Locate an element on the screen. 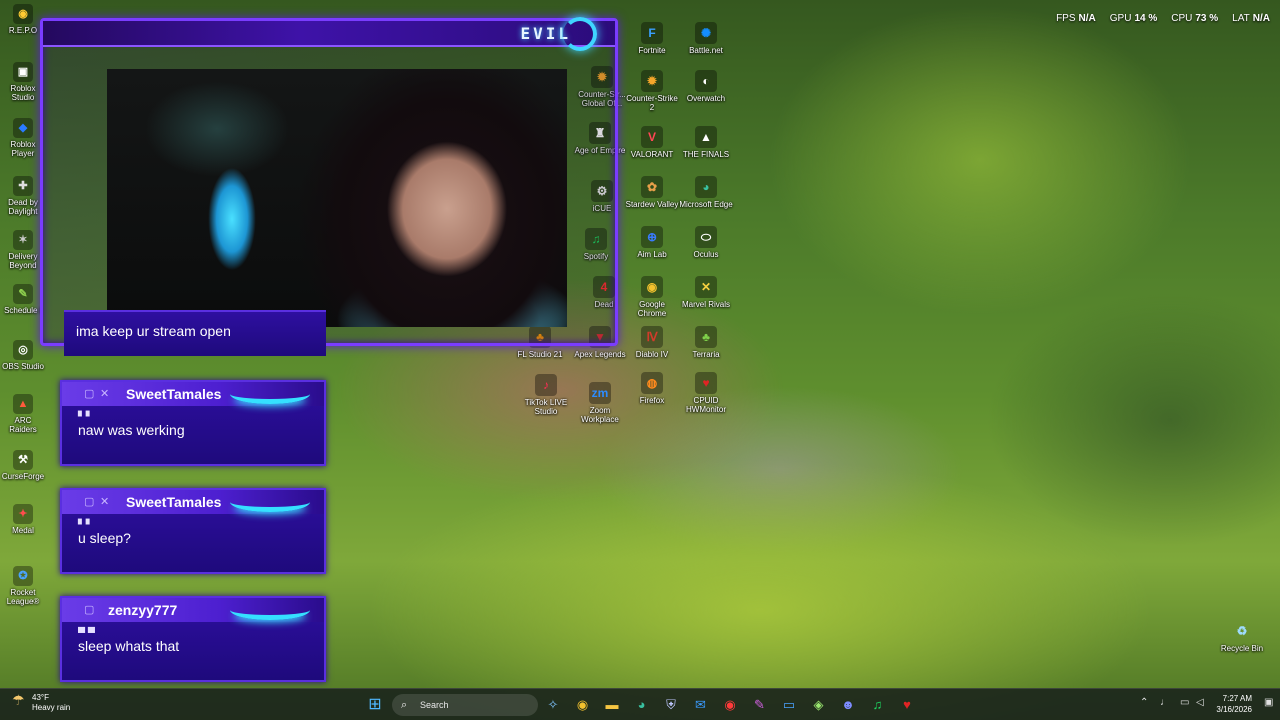  desktop-shortcut-label: ARC Raiders is located at coordinates (23, 425).